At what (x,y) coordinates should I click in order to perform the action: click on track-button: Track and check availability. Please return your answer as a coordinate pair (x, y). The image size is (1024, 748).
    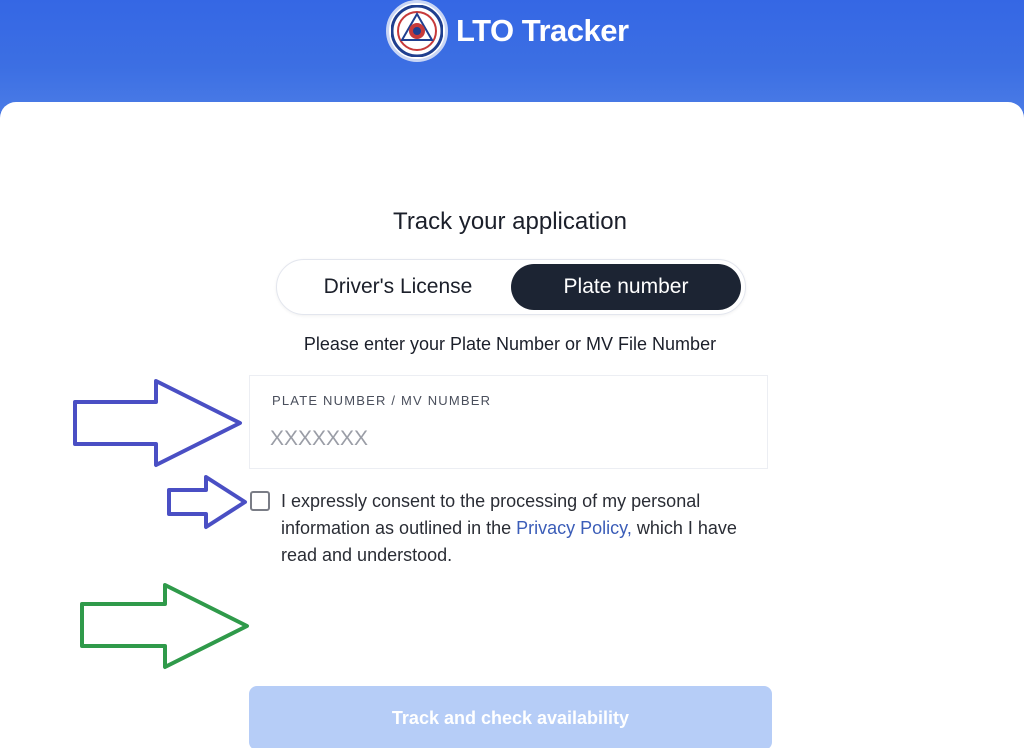
    Looking at the image, I should click on (510, 717).